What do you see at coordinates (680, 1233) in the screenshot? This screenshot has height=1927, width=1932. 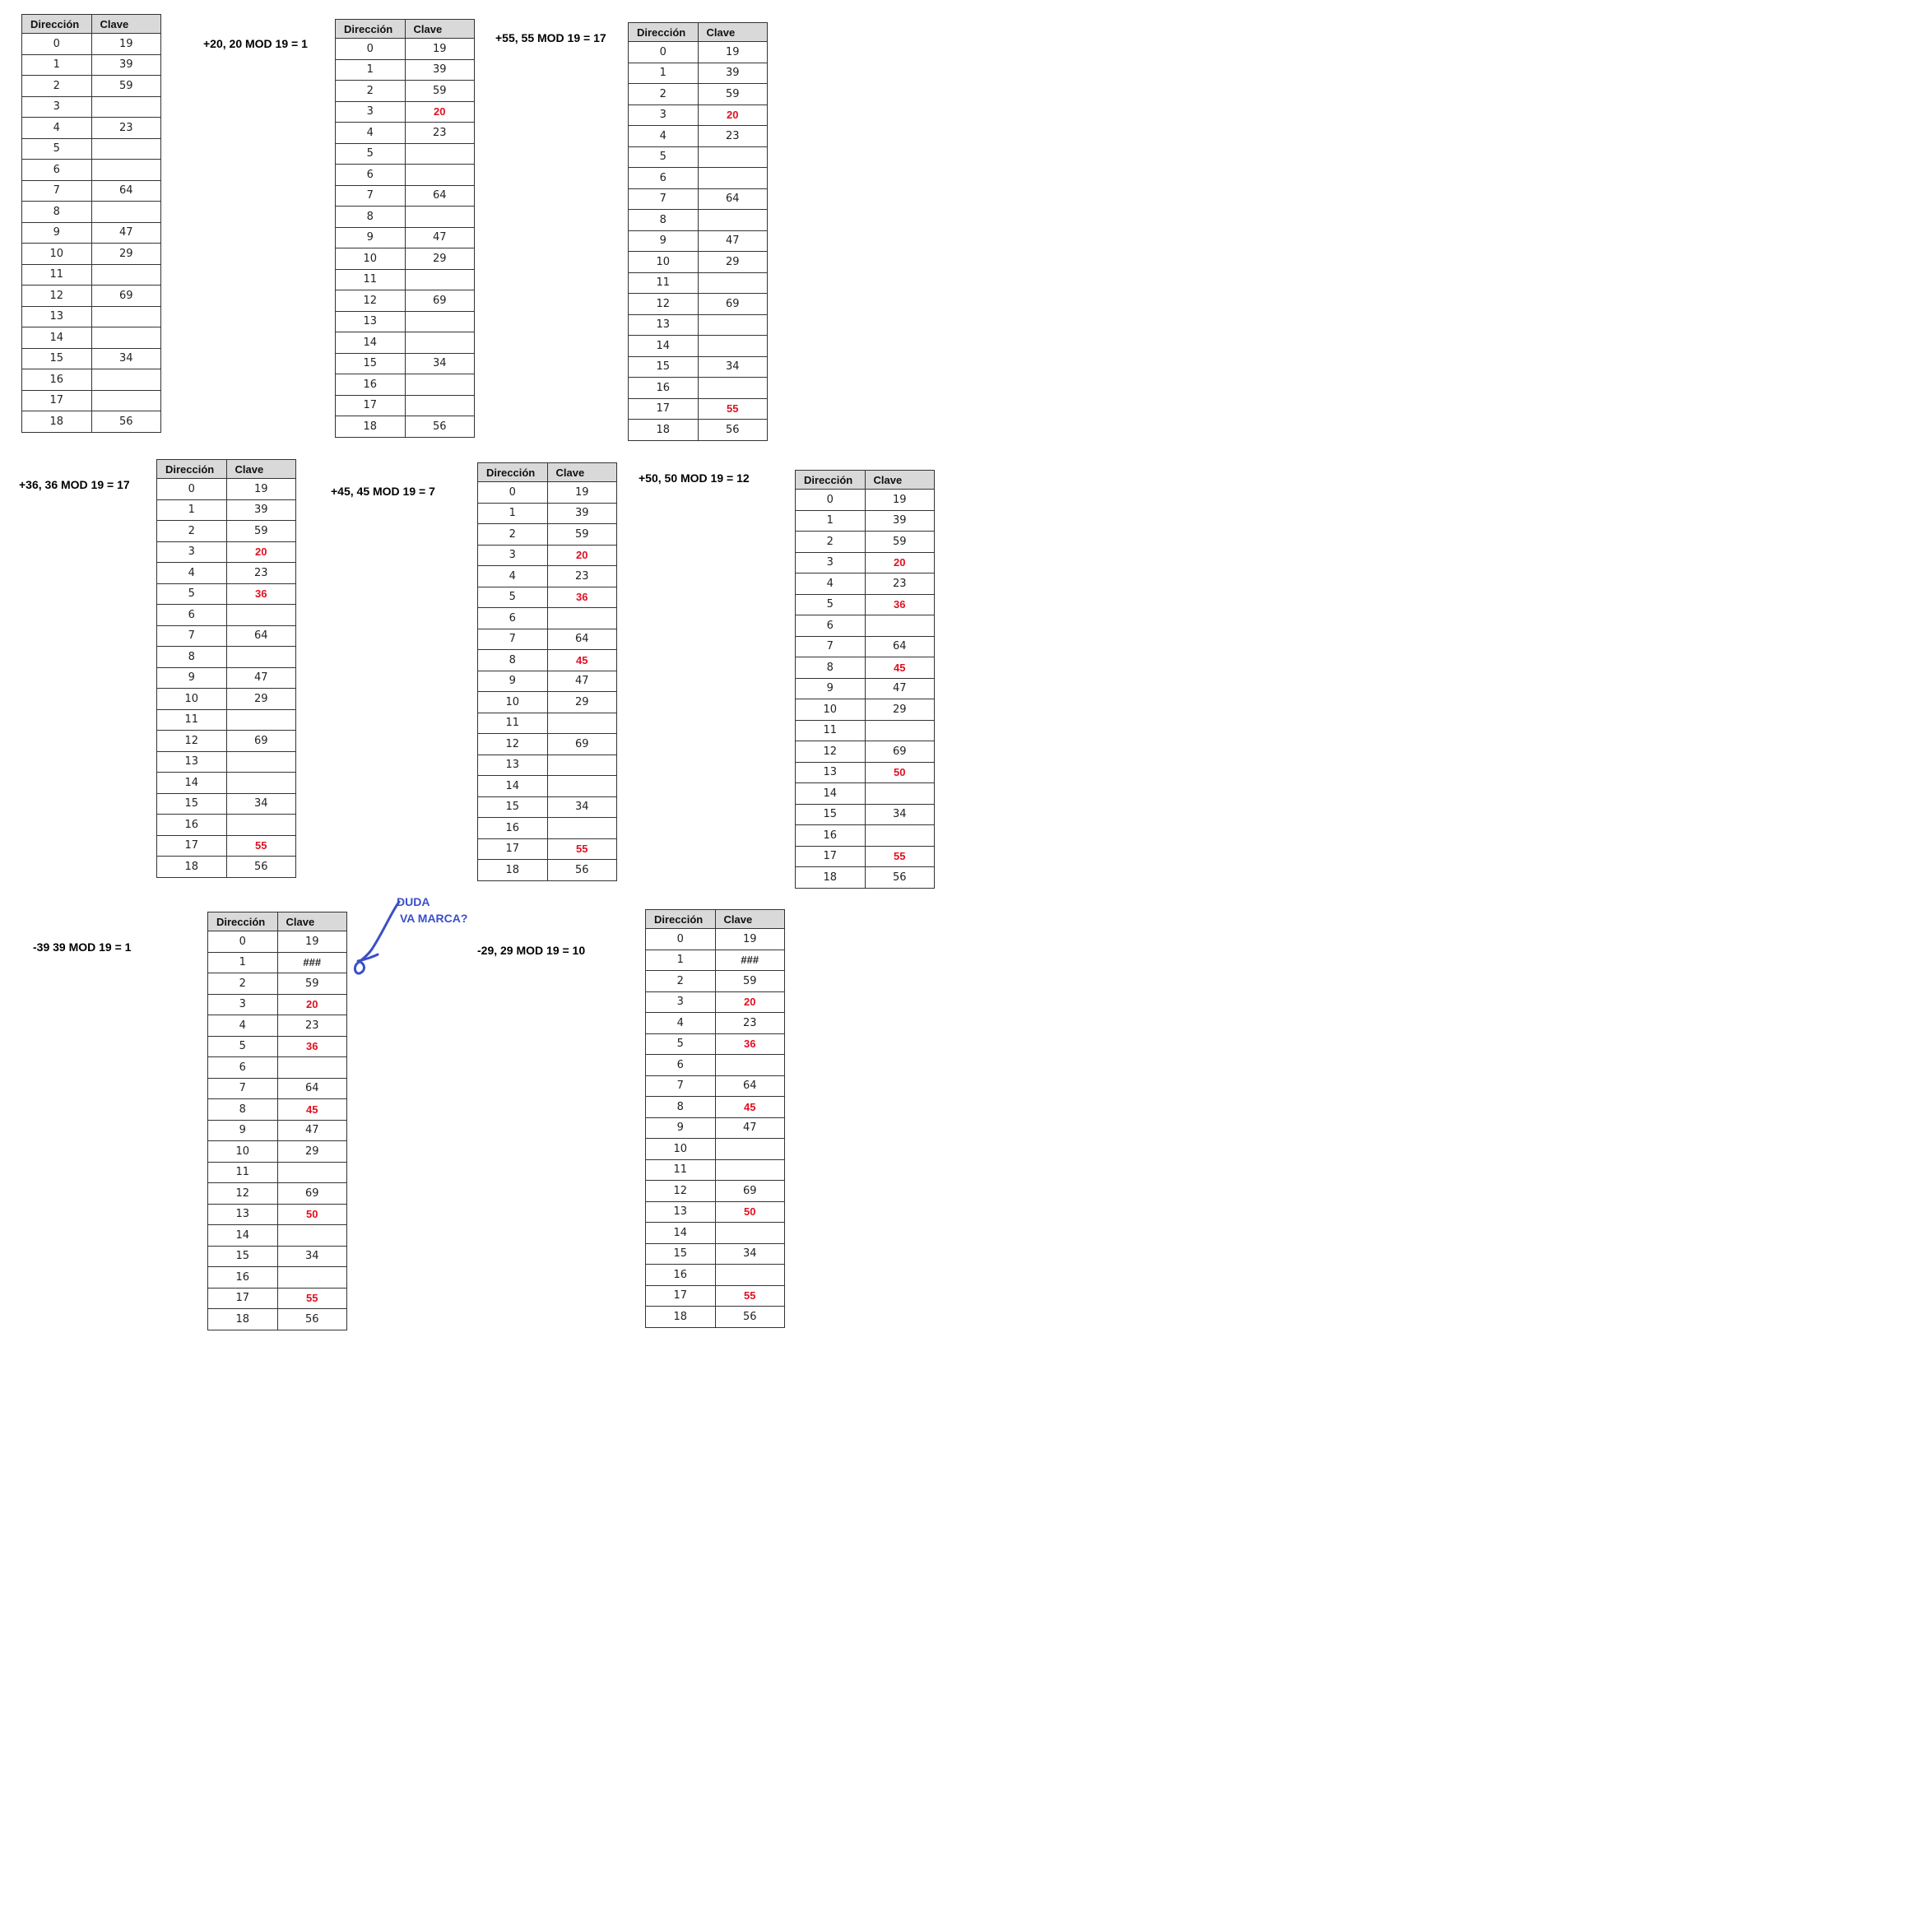 I see `address-cell: 14` at bounding box center [680, 1233].